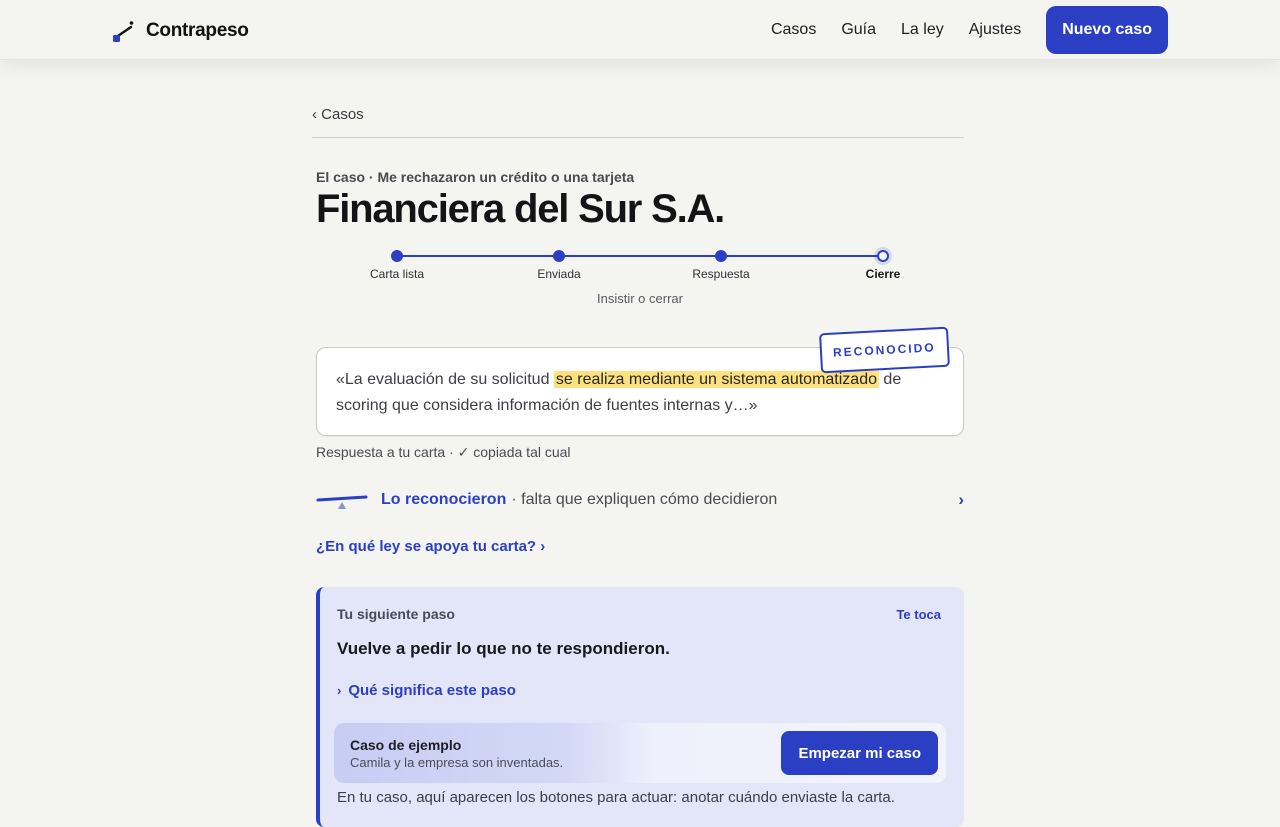  Describe the element at coordinates (918, 614) in the screenshot. I see `your-turn-badge: Te toca` at that location.